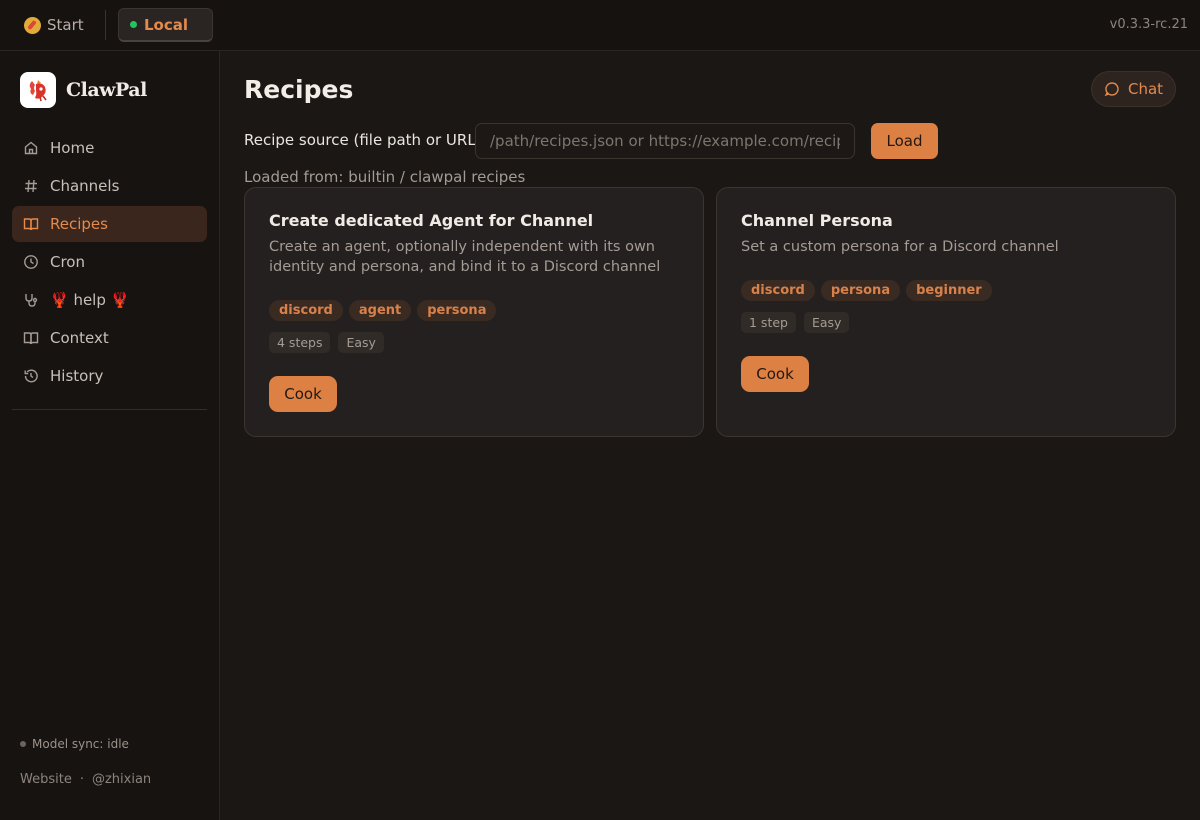  What do you see at coordinates (1111, 89) in the screenshot?
I see `chat-bubble-icon` at bounding box center [1111, 89].